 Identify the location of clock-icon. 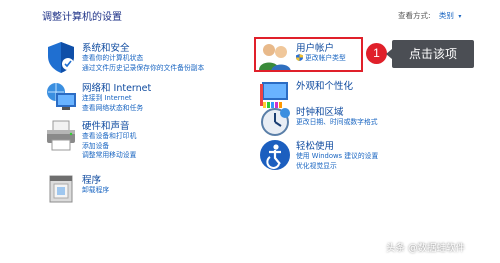
(275, 121).